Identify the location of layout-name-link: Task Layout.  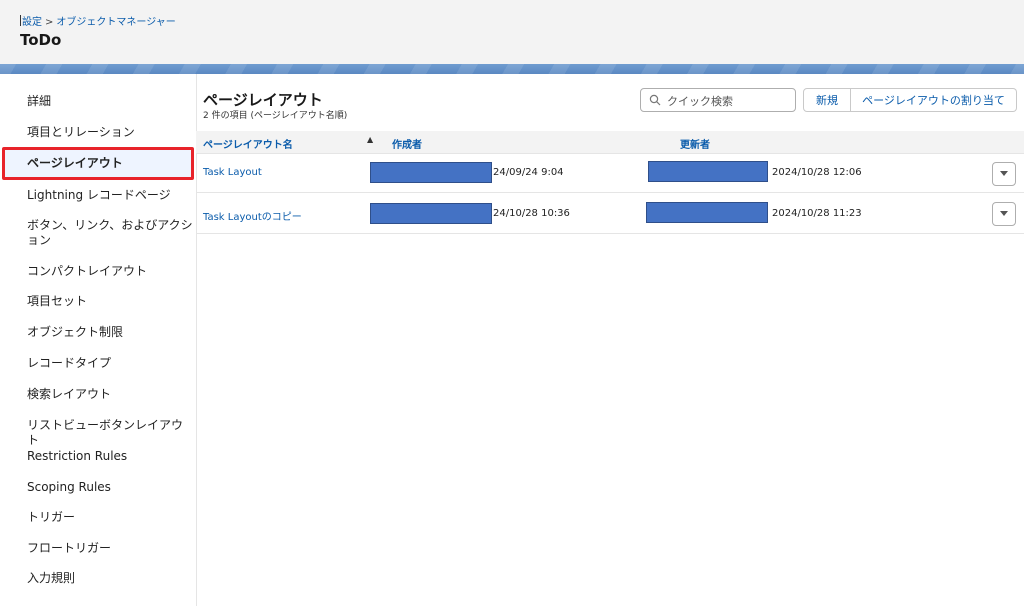
(232, 172).